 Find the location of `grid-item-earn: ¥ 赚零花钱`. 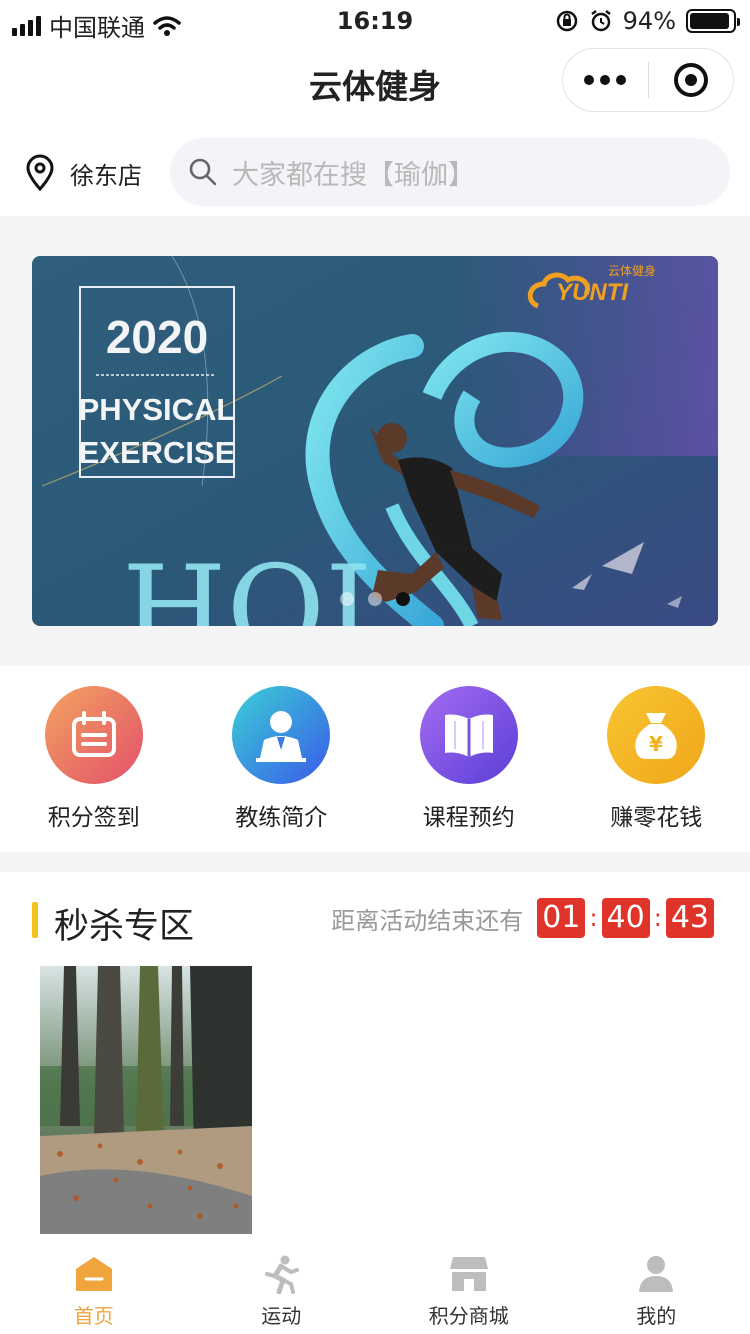

grid-item-earn: ¥ 赚零花钱 is located at coordinates (656, 759).